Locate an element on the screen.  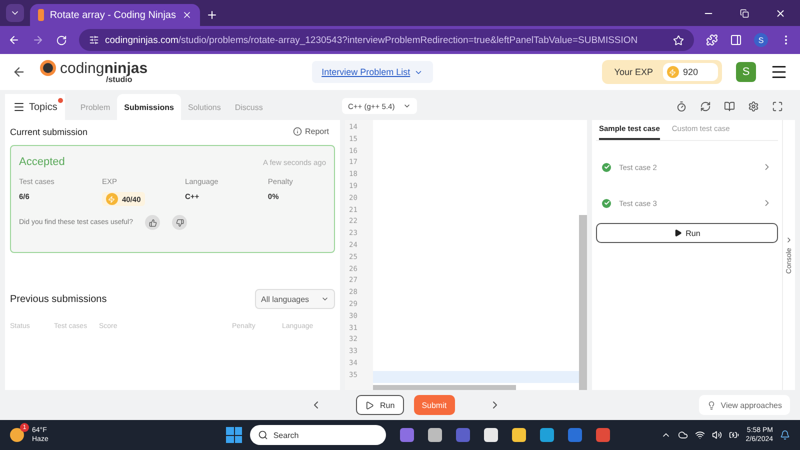
star-icon is located at coordinates (678, 40).